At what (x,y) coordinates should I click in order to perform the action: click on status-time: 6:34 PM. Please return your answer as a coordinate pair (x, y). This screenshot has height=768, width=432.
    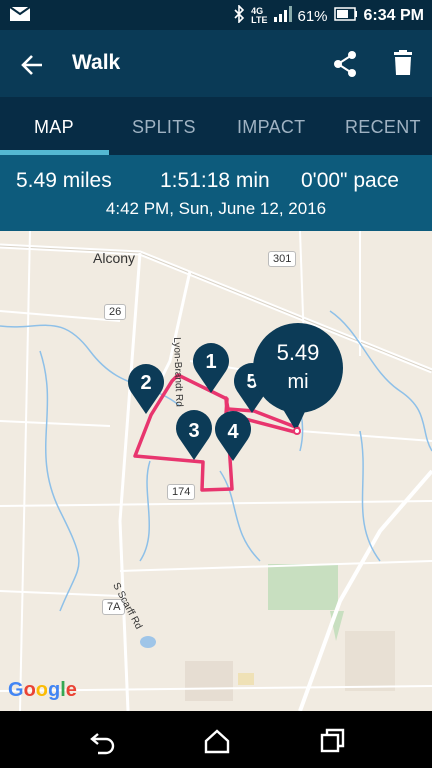
    Looking at the image, I should click on (393, 15).